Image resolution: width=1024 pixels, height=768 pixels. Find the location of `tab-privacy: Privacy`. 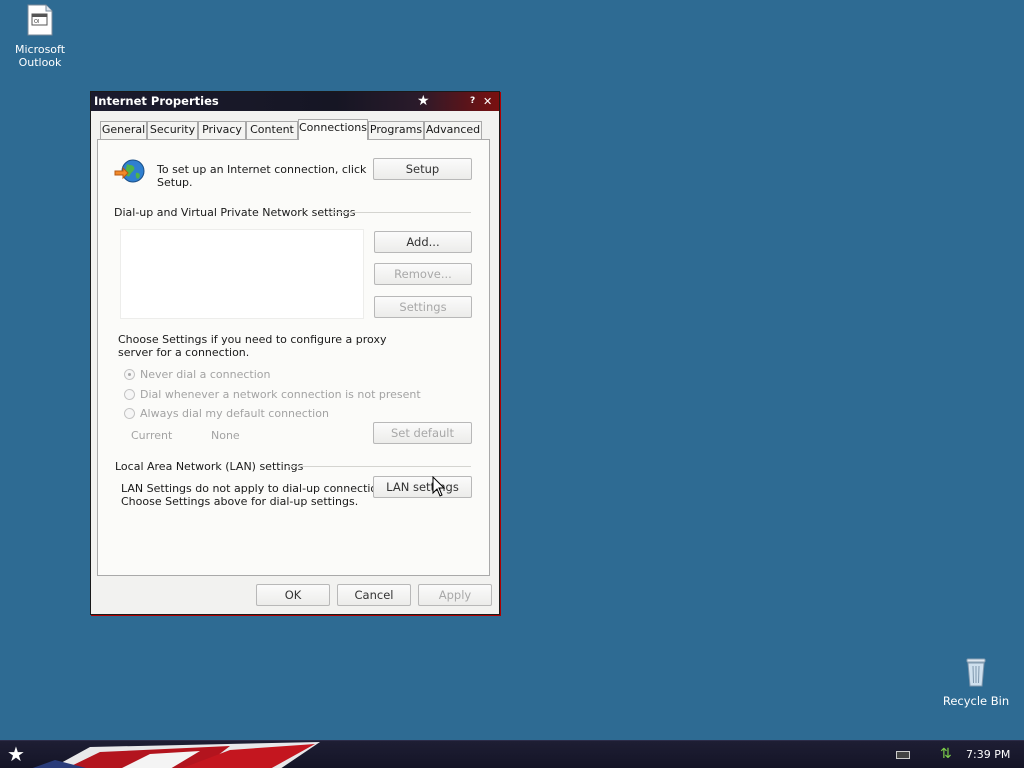

tab-privacy: Privacy is located at coordinates (222, 130).